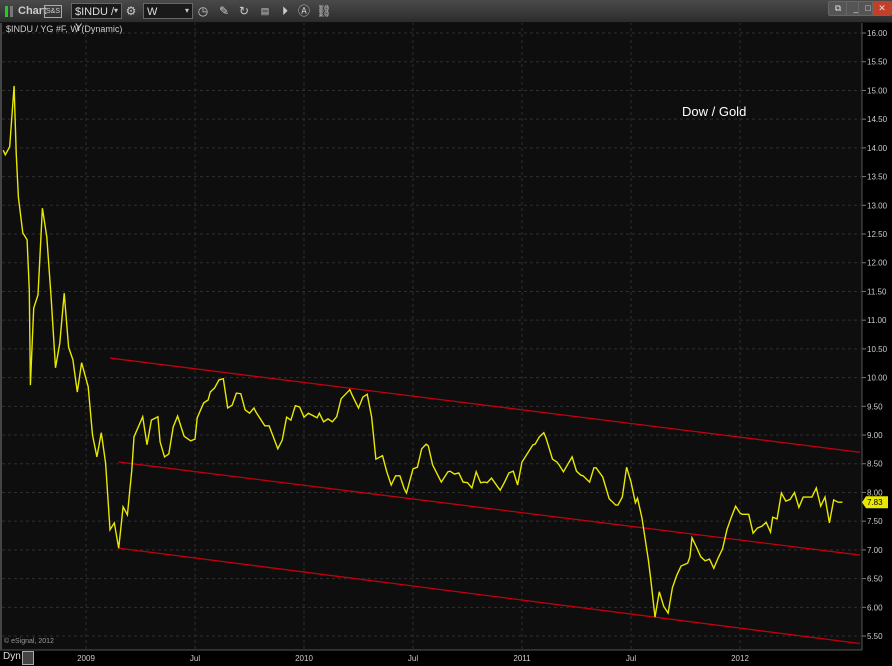  Describe the element at coordinates (838, 8) in the screenshot. I see `restore-icon: ⧉` at that location.